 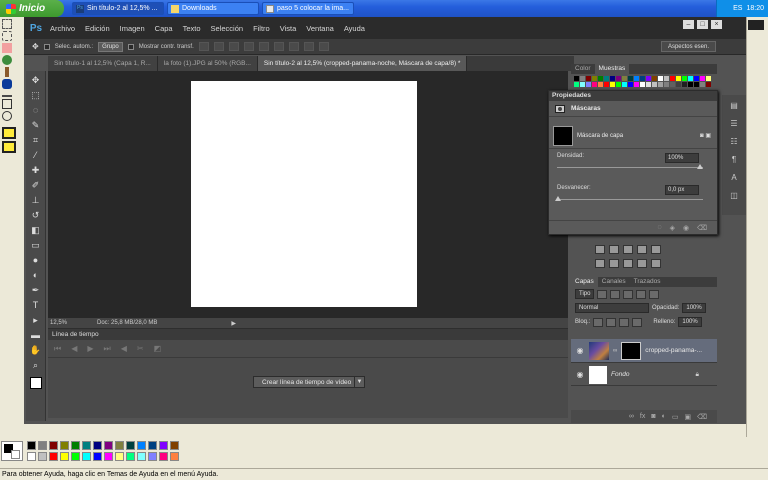 I want to click on fill-input: 100%, so click(x=690, y=322).